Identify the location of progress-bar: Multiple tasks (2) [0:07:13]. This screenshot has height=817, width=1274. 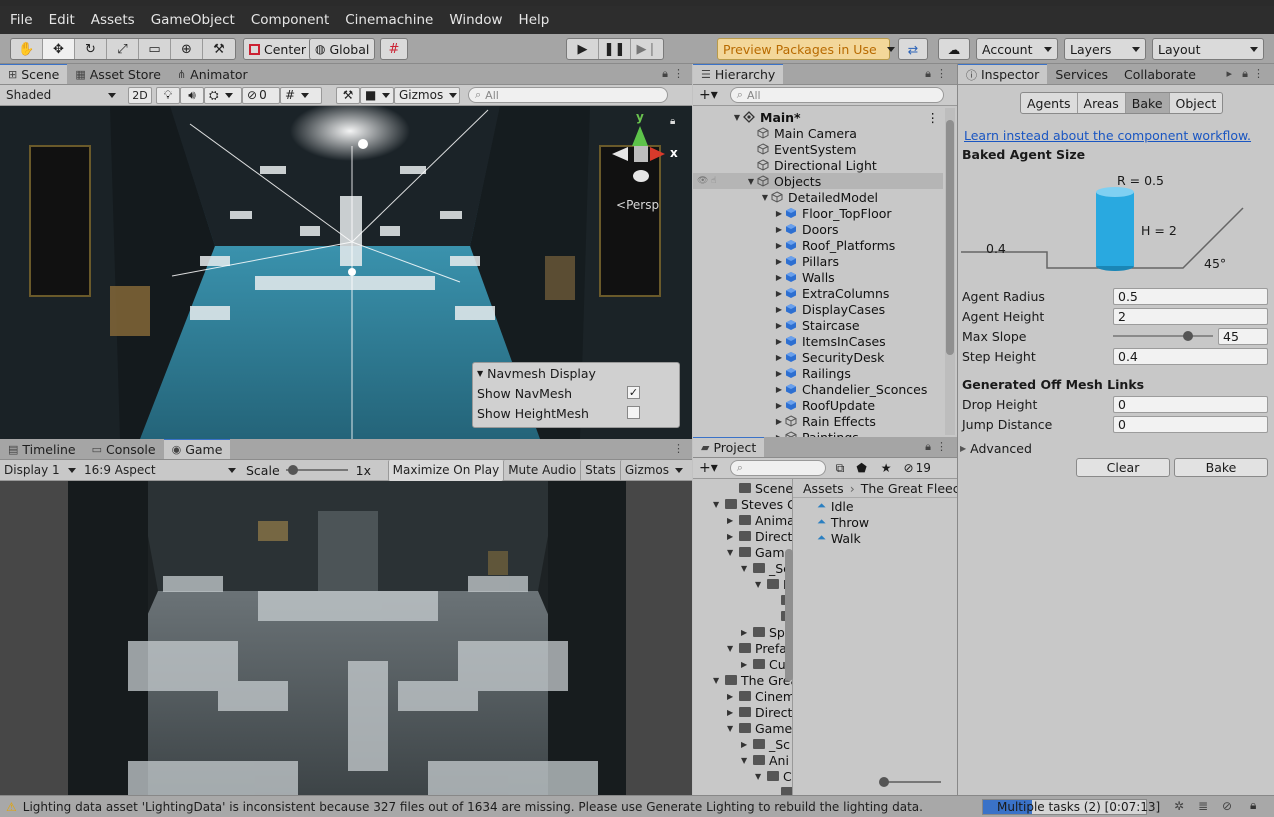
(1071, 807).